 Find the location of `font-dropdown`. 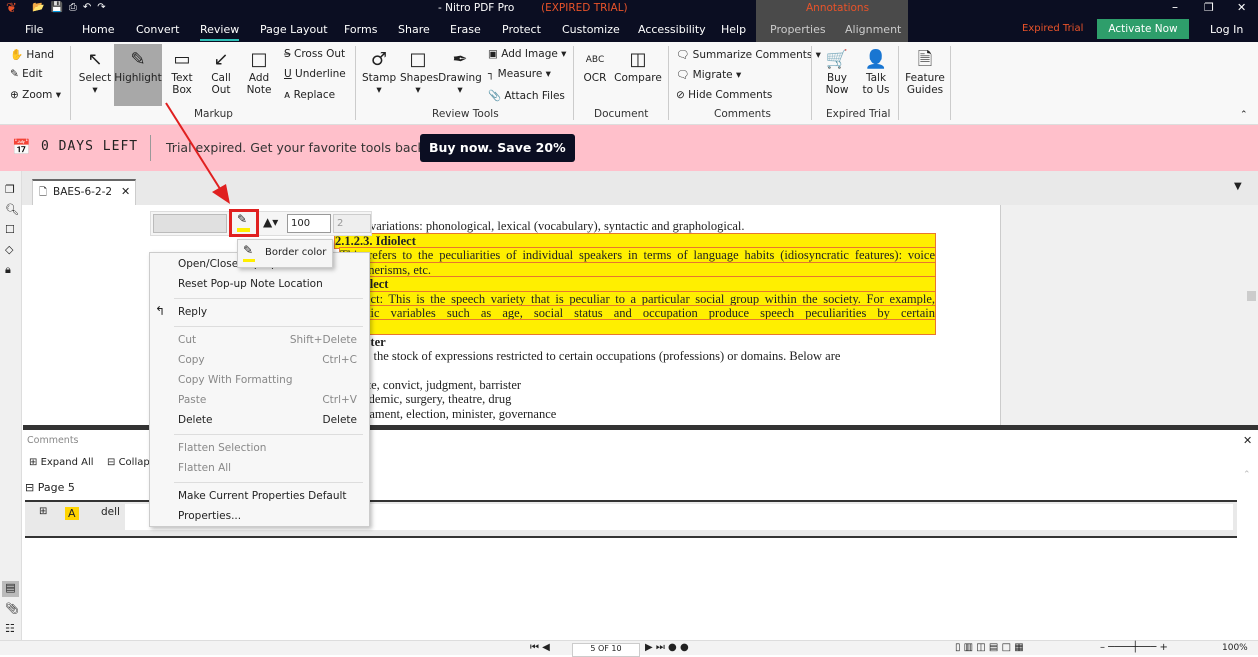

font-dropdown is located at coordinates (190, 223).